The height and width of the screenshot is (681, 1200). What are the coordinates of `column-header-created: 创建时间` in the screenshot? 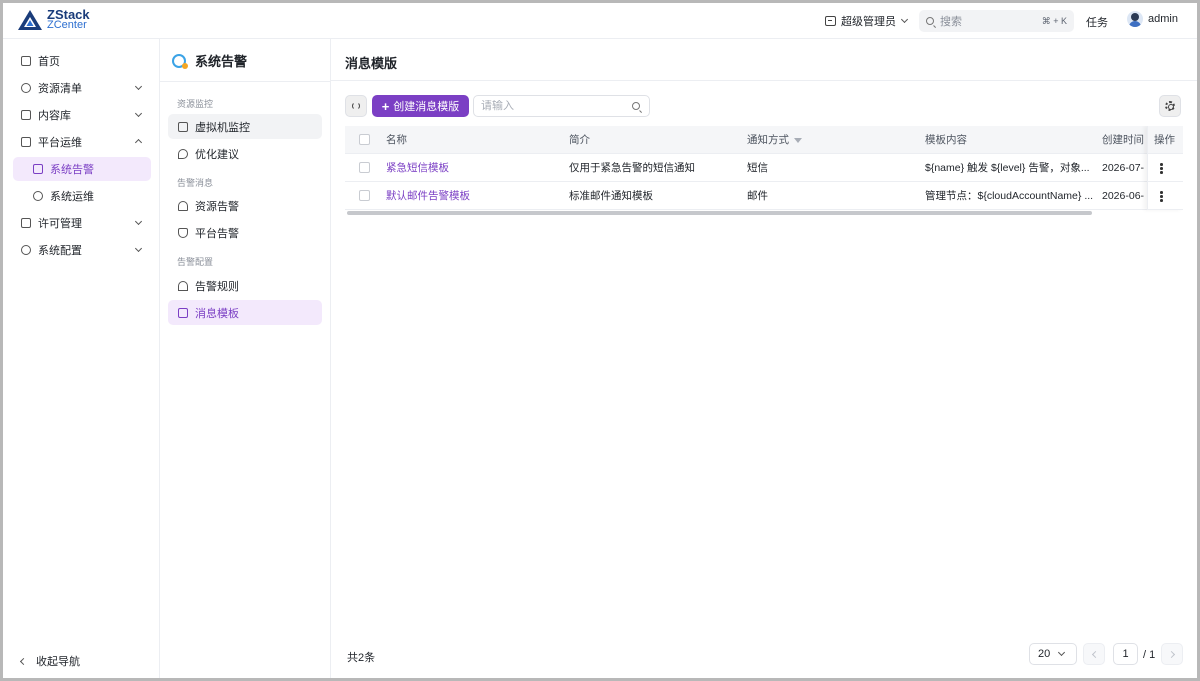 It's located at (1123, 140).